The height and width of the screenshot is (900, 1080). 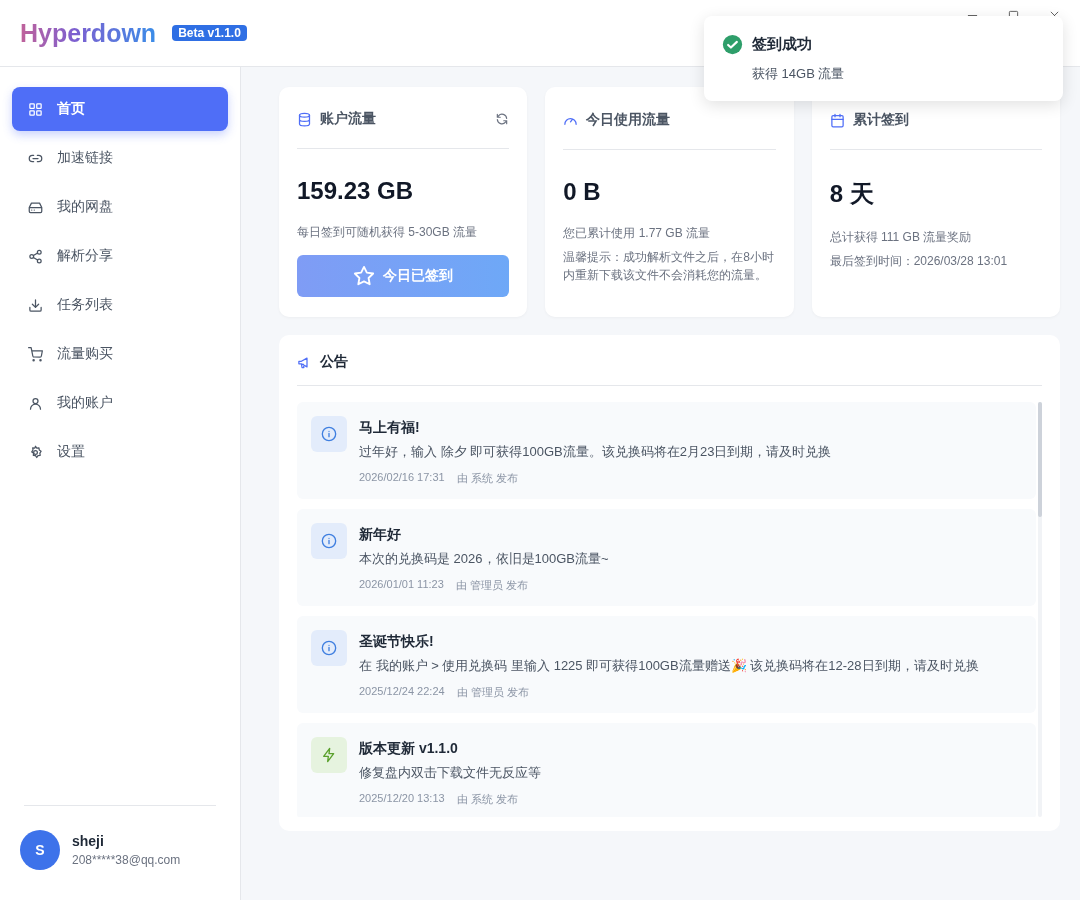 What do you see at coordinates (595, 452) in the screenshot?
I see `announcement-text: 过年好，输入 除夕 即可获得100GB流量。该兑换码将在2月23日到期，请及时兑换` at bounding box center [595, 452].